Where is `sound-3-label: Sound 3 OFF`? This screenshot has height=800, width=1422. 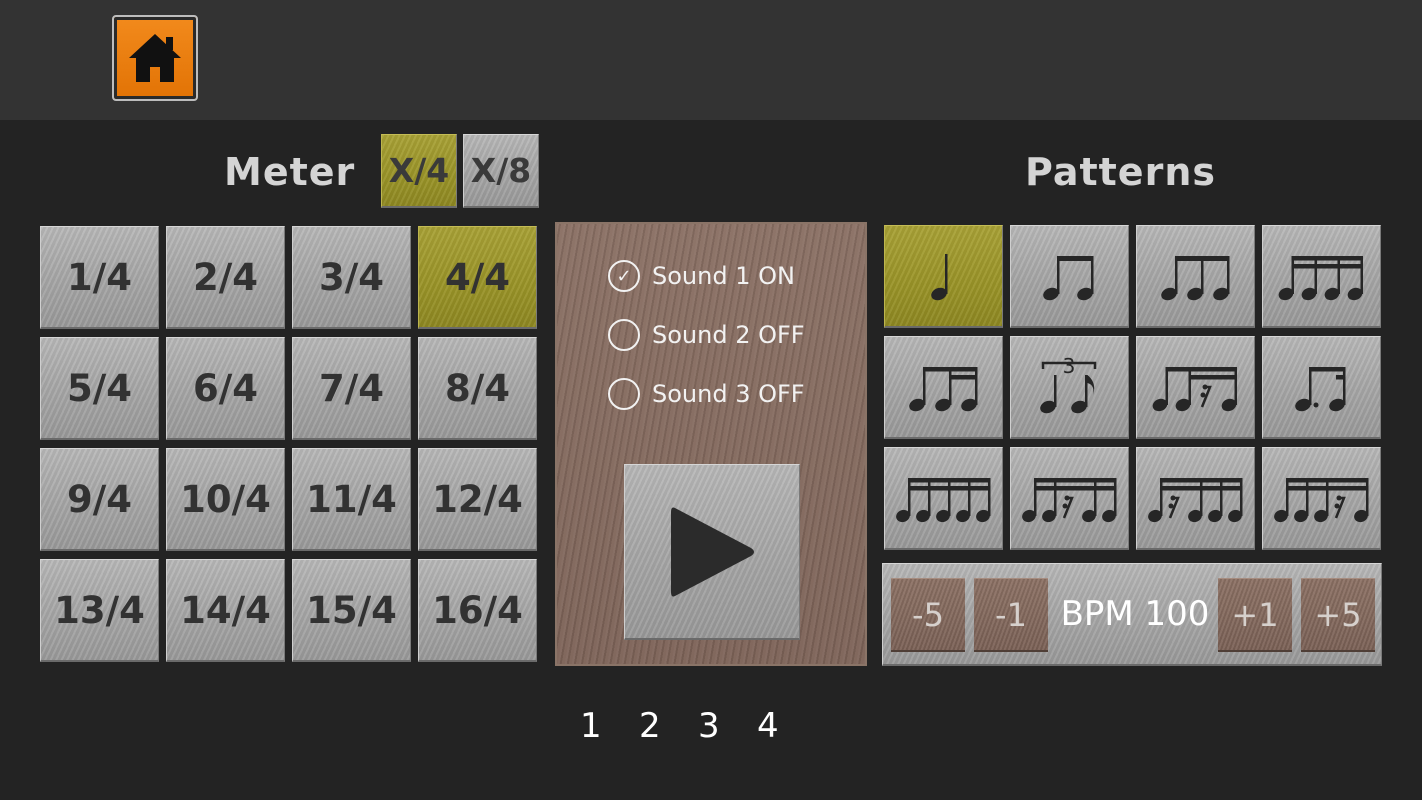
sound-3-label: Sound 3 OFF is located at coordinates (728, 394).